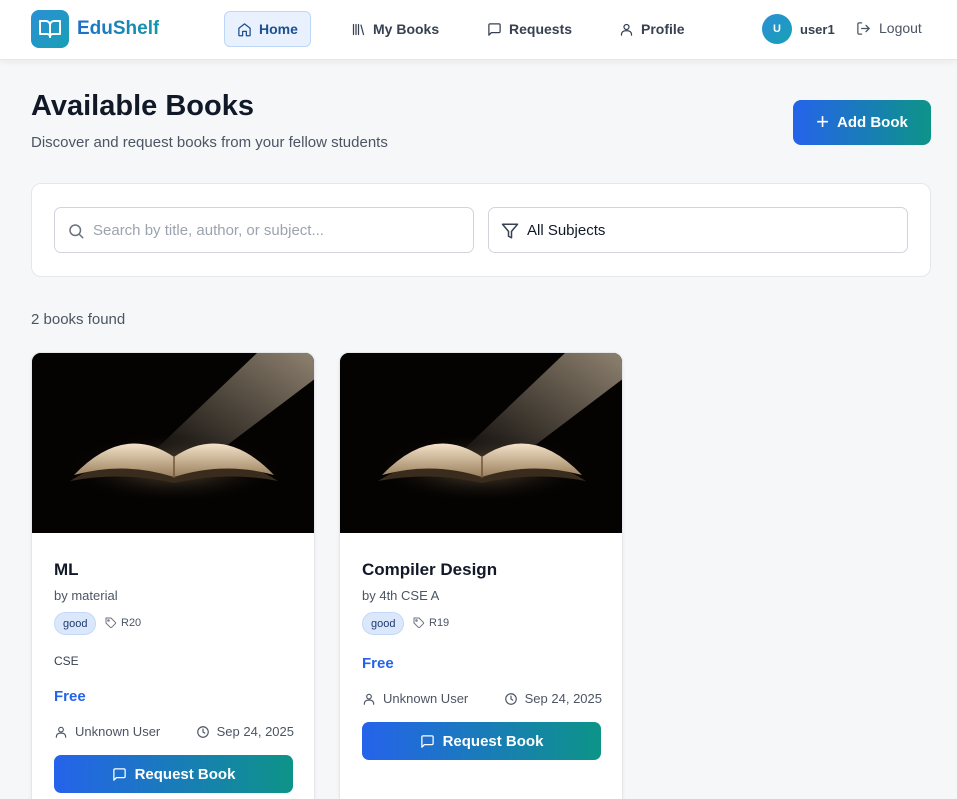  I want to click on open-book-icon, so click(50, 29).